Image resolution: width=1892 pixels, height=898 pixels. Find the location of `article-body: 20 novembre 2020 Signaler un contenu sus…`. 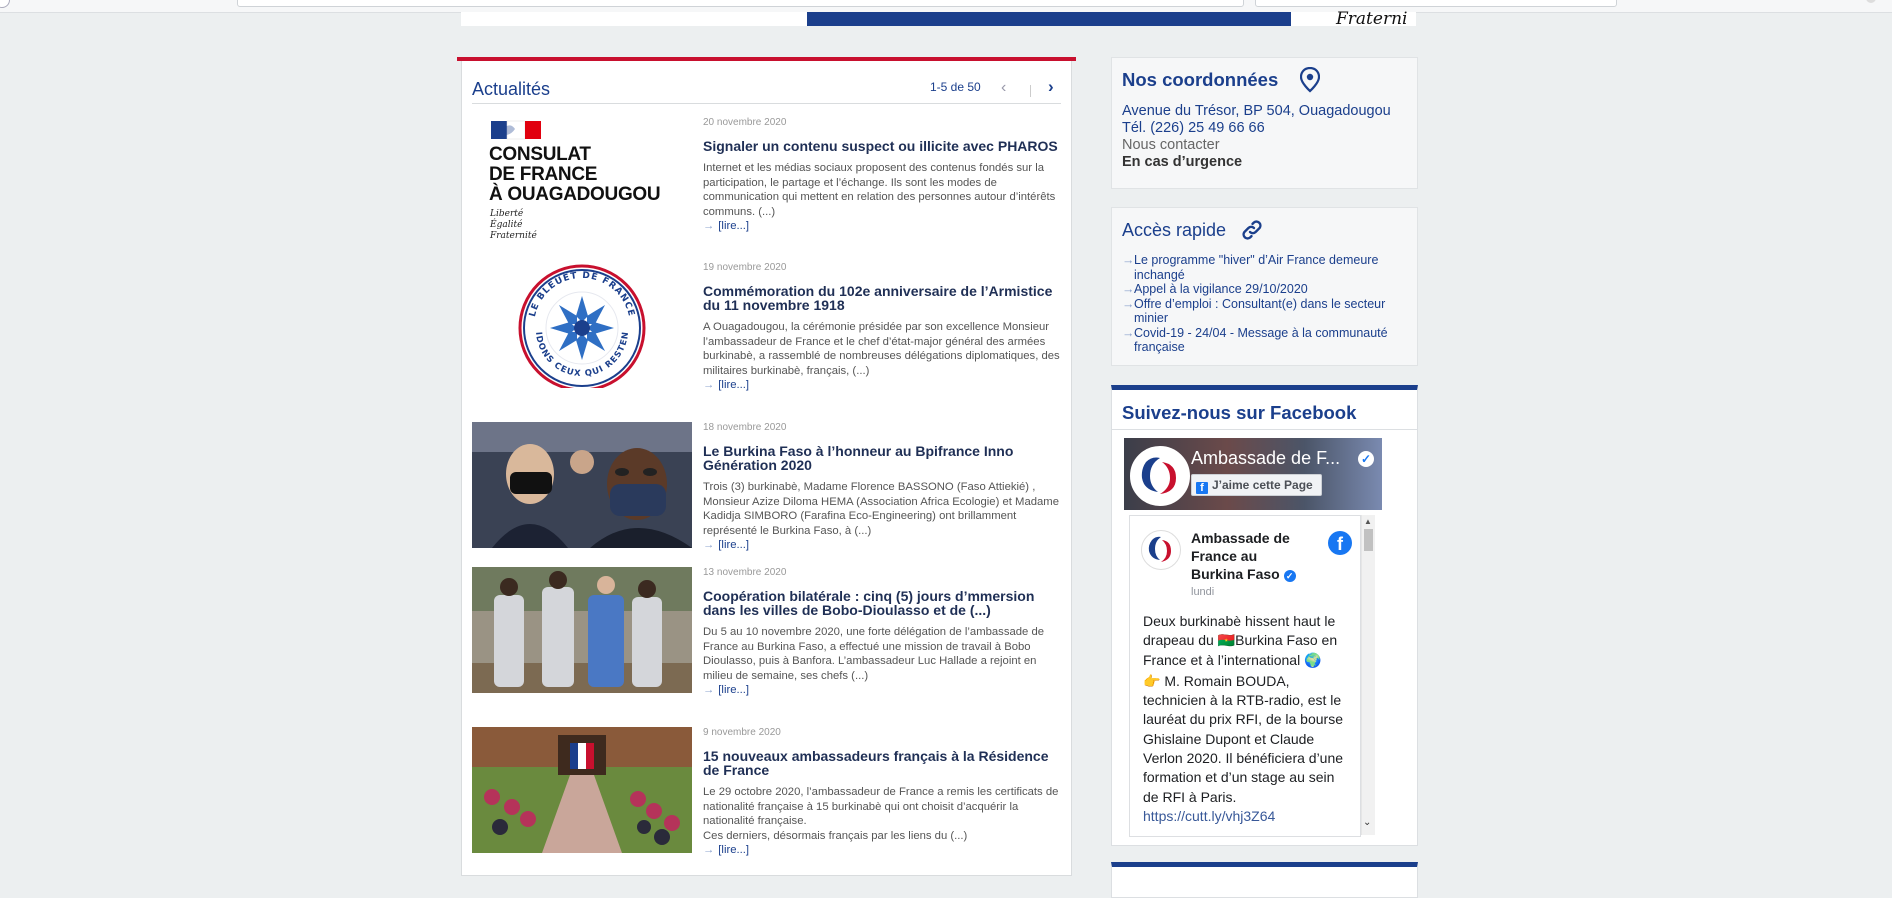

article-body: 20 novembre 2020 Signaler un contenu sus… is located at coordinates (883, 175).